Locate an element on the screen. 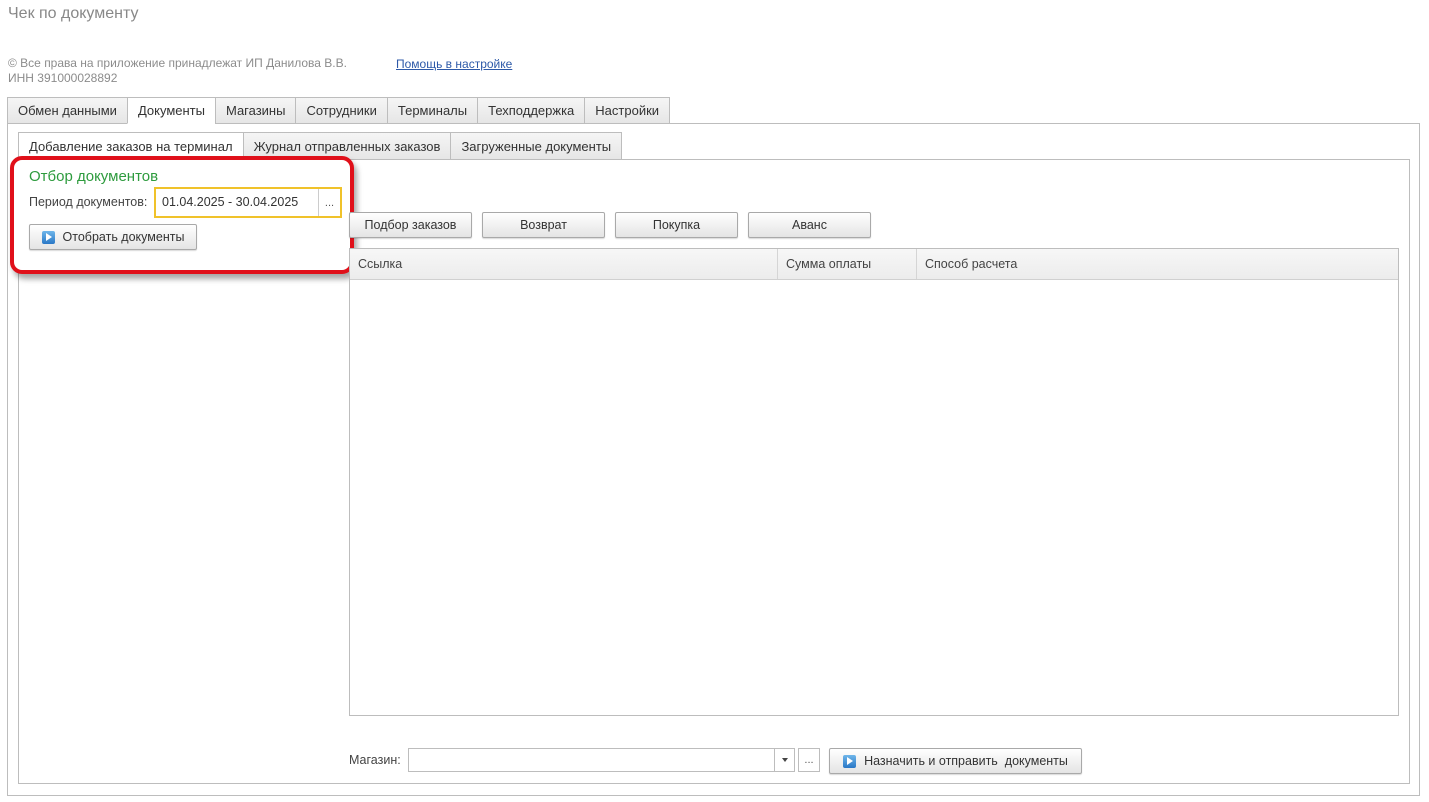 Image resolution: width=1429 pixels, height=802 pixels. table-header: Ссылка Сумма оплаты Способ расчета is located at coordinates (874, 264).